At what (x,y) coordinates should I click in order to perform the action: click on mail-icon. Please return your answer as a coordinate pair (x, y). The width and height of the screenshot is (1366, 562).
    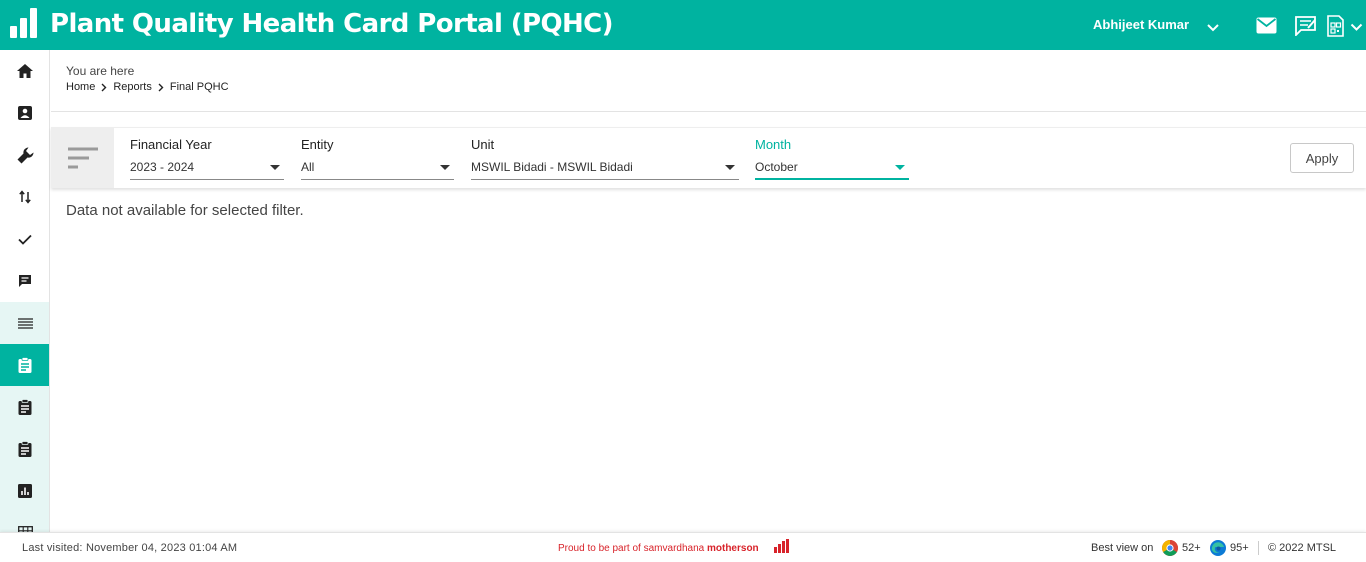
    Looking at the image, I should click on (1266, 28).